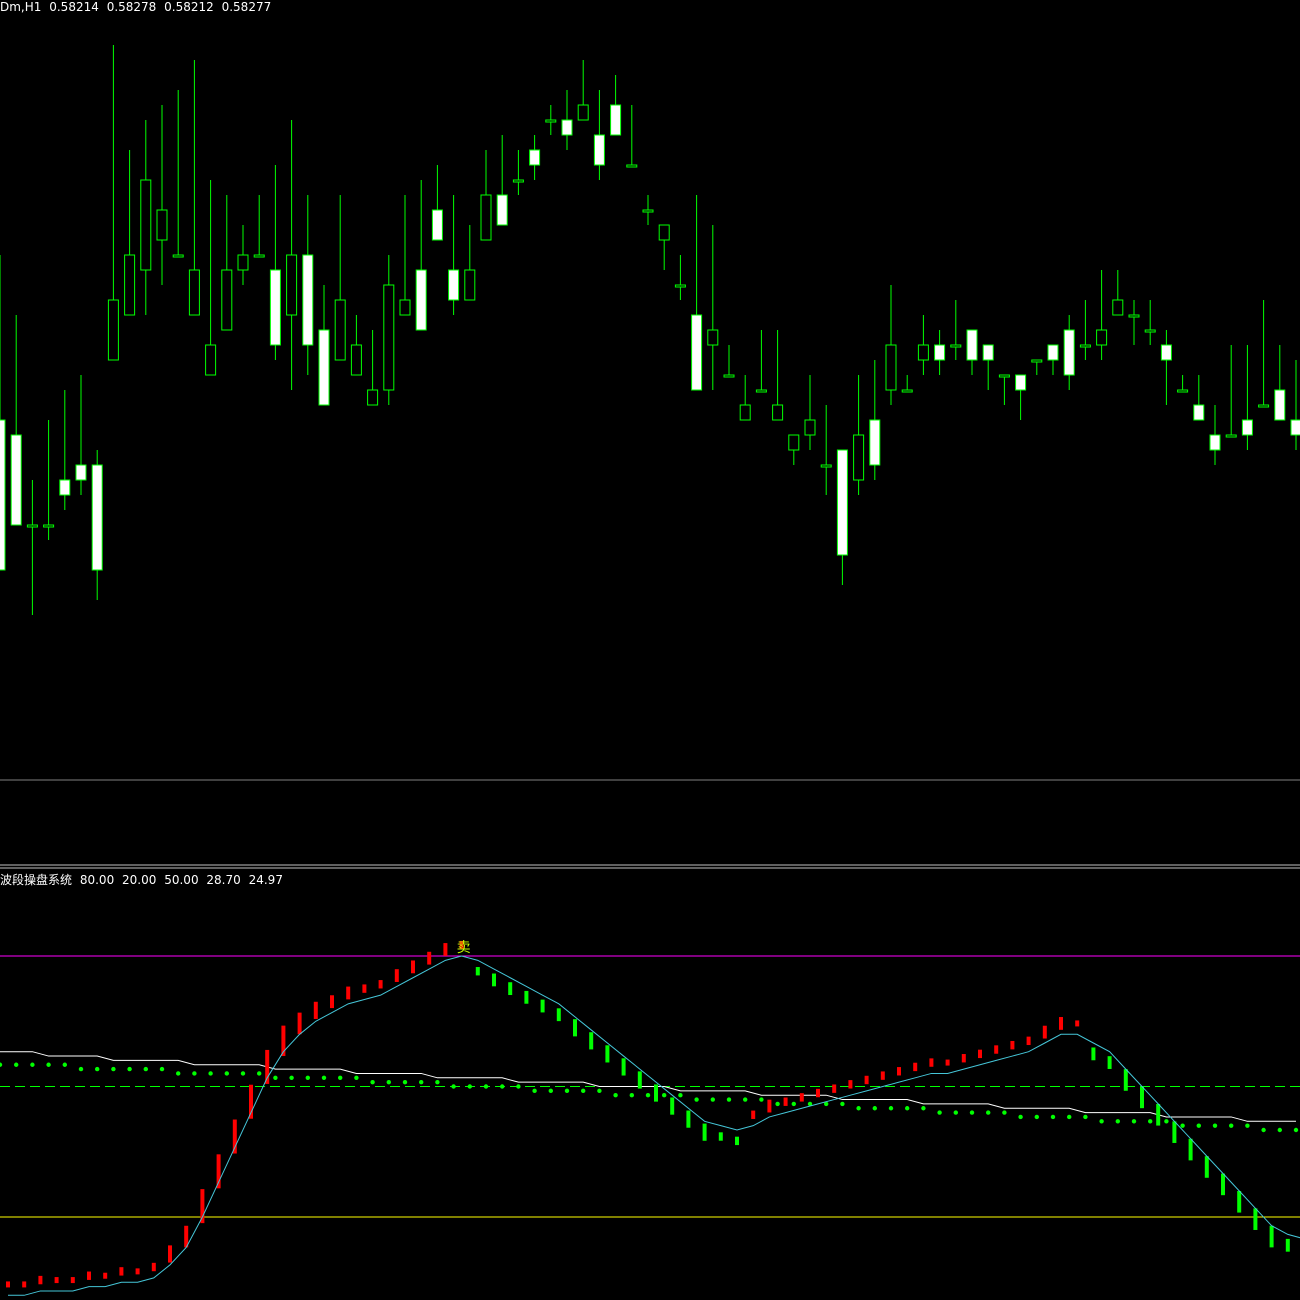 This screenshot has height=1300, width=1300. I want to click on ohlc-open: 0.58214, so click(74, 7).